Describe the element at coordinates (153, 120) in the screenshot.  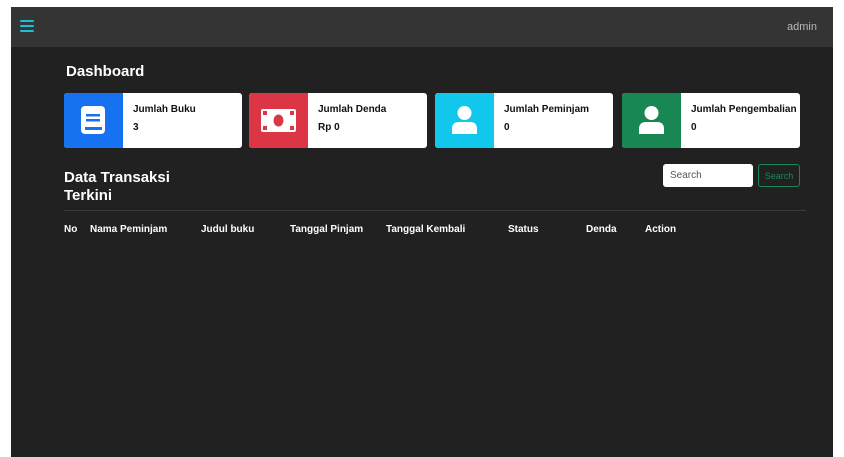
I see `stat-card-buku: Jumlah Buku 3` at that location.